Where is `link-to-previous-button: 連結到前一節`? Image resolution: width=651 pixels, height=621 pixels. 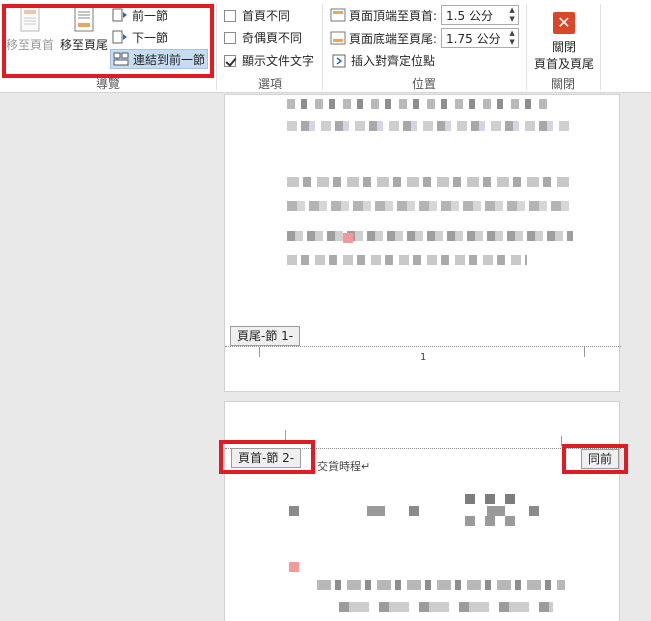 link-to-previous-button: 連結到前一節 is located at coordinates (159, 59).